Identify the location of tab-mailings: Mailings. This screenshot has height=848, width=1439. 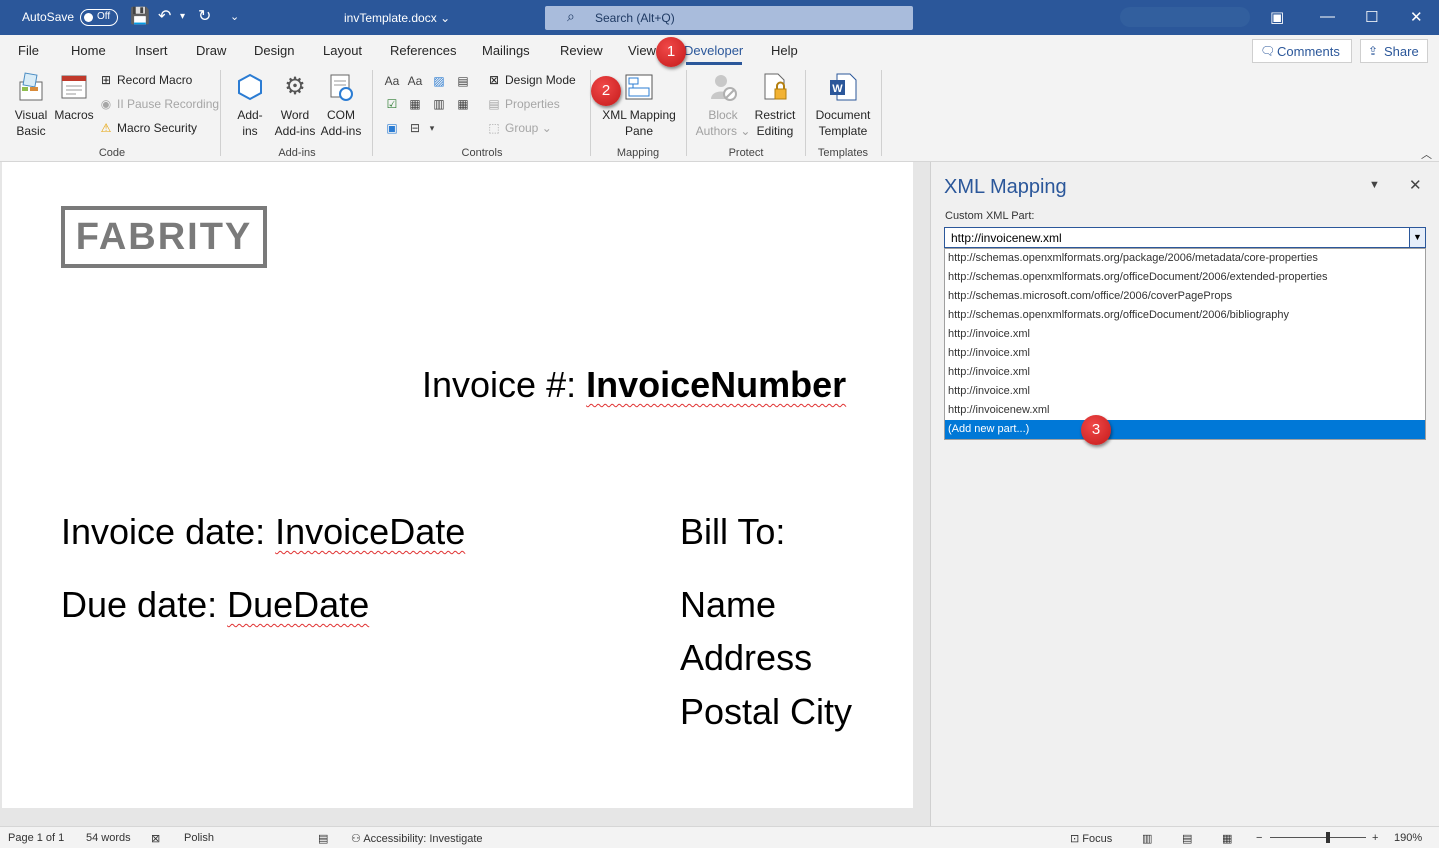
(506, 50).